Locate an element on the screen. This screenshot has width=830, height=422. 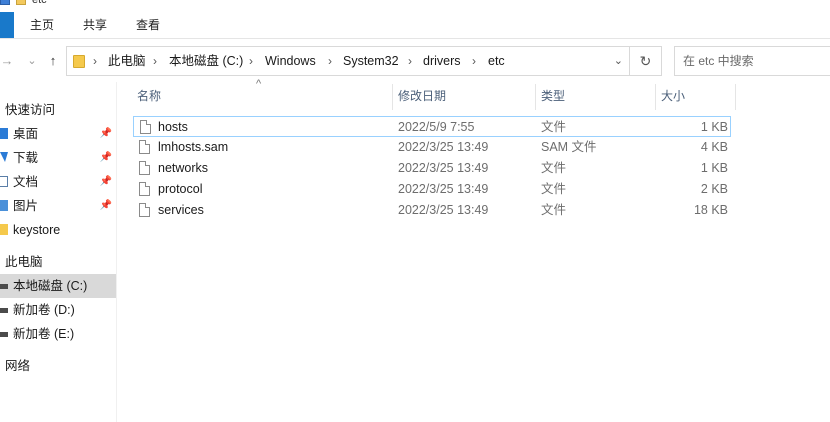
app-icon is located at coordinates (5, 2).